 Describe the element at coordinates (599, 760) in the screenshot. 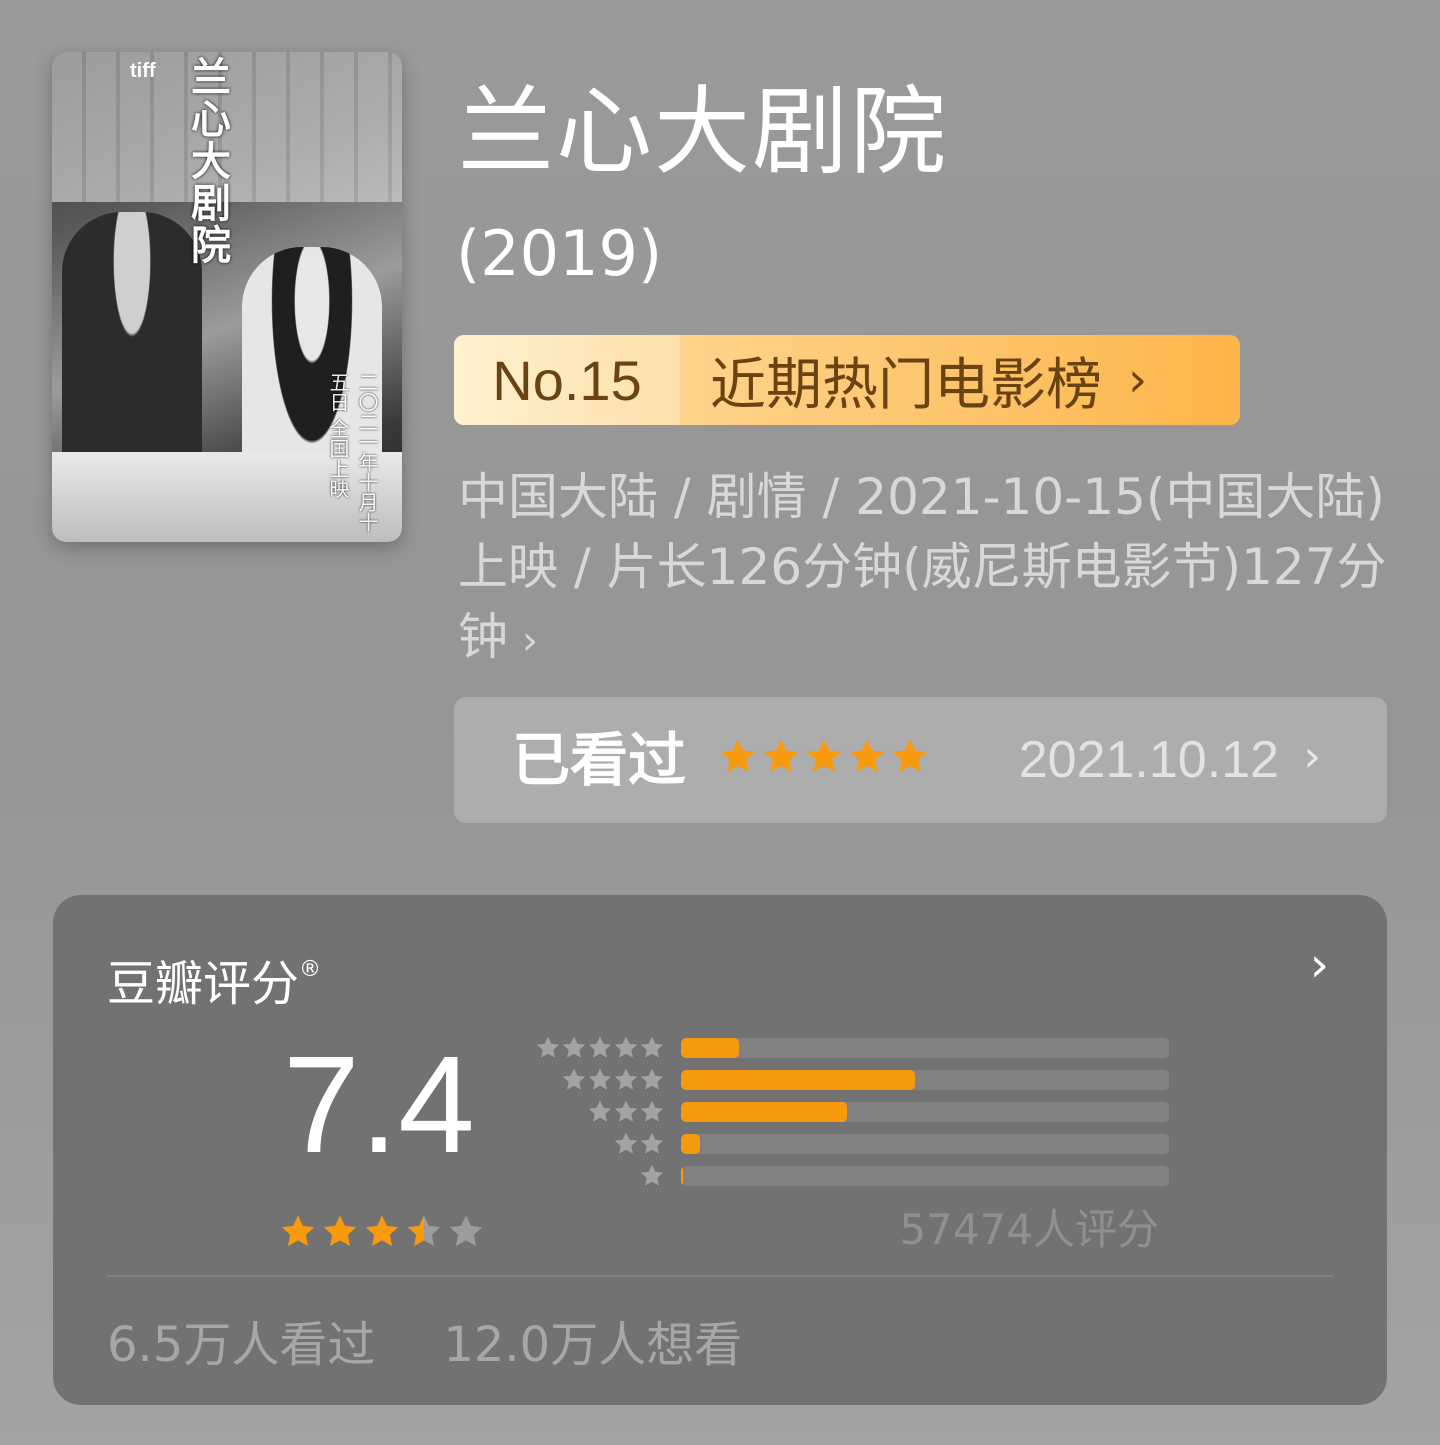

I see `watched-label: 已看过` at that location.